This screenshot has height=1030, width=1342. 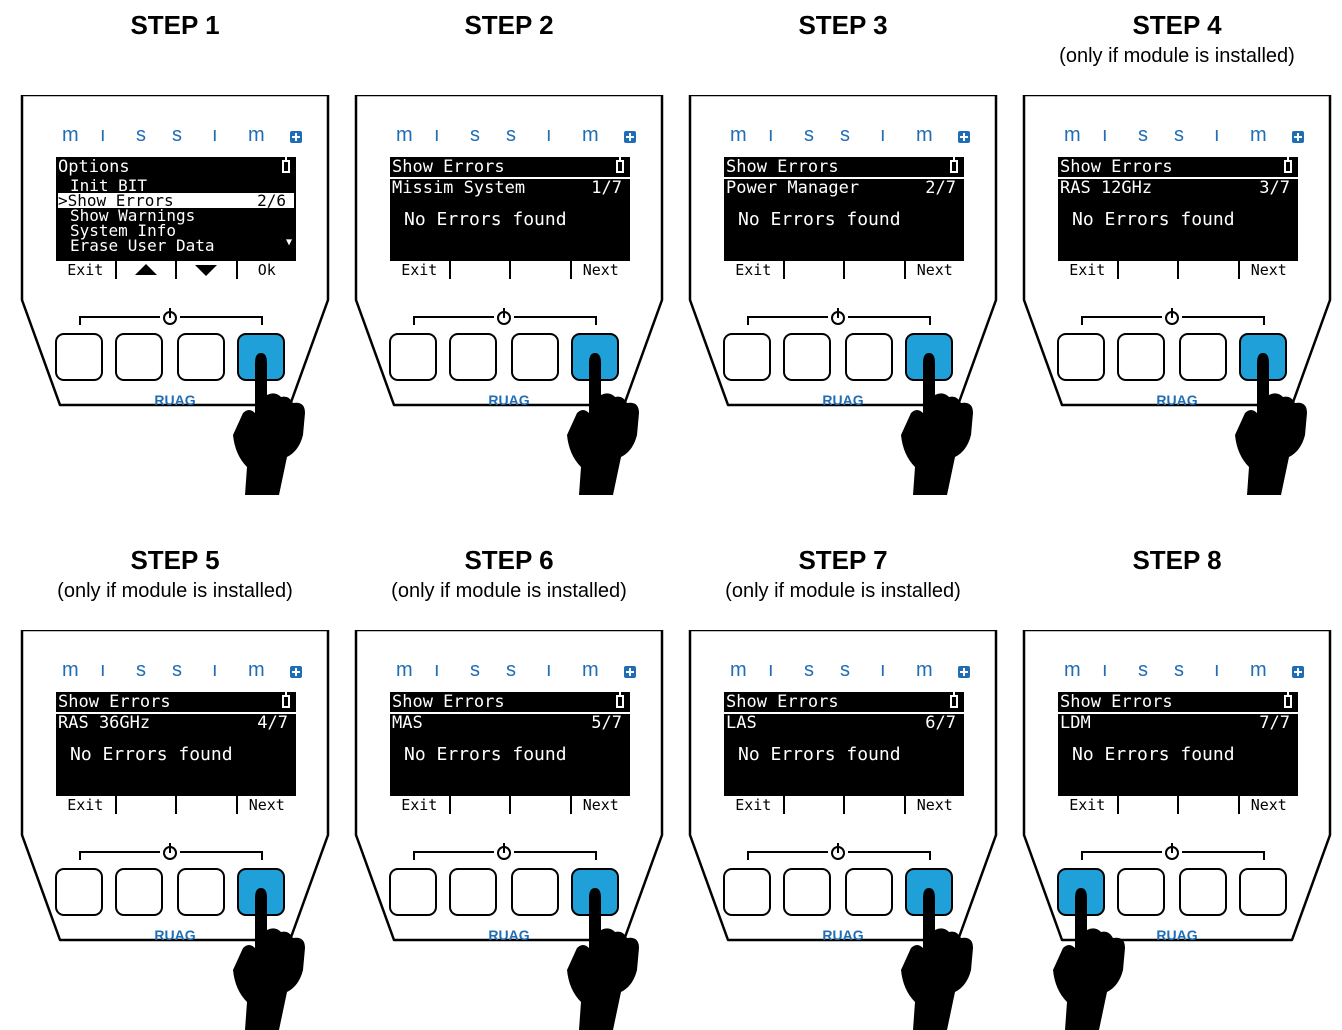 What do you see at coordinates (1298, 137) in the screenshot?
I see `brand-plus-icon` at bounding box center [1298, 137].